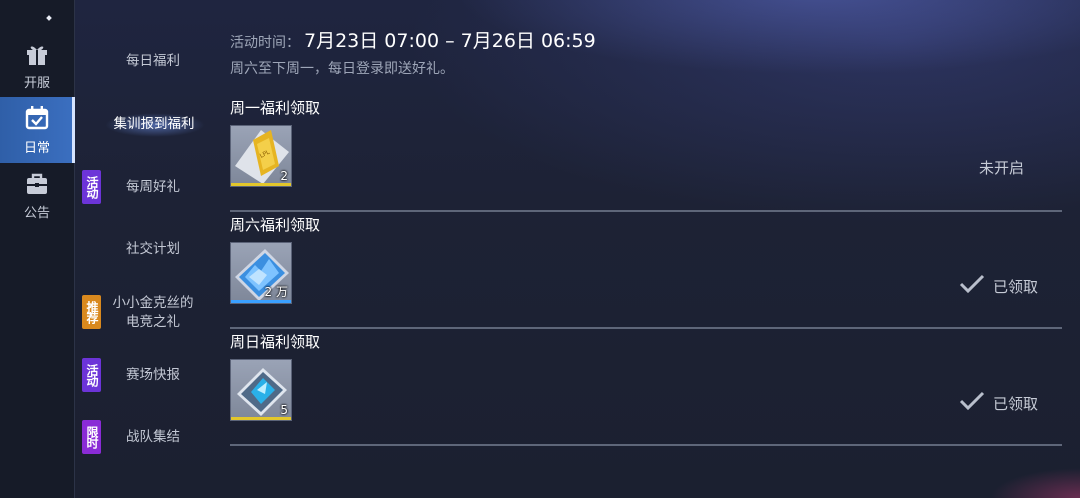  I want to click on category-rail: 开服 日常 公告, so click(37, 249).